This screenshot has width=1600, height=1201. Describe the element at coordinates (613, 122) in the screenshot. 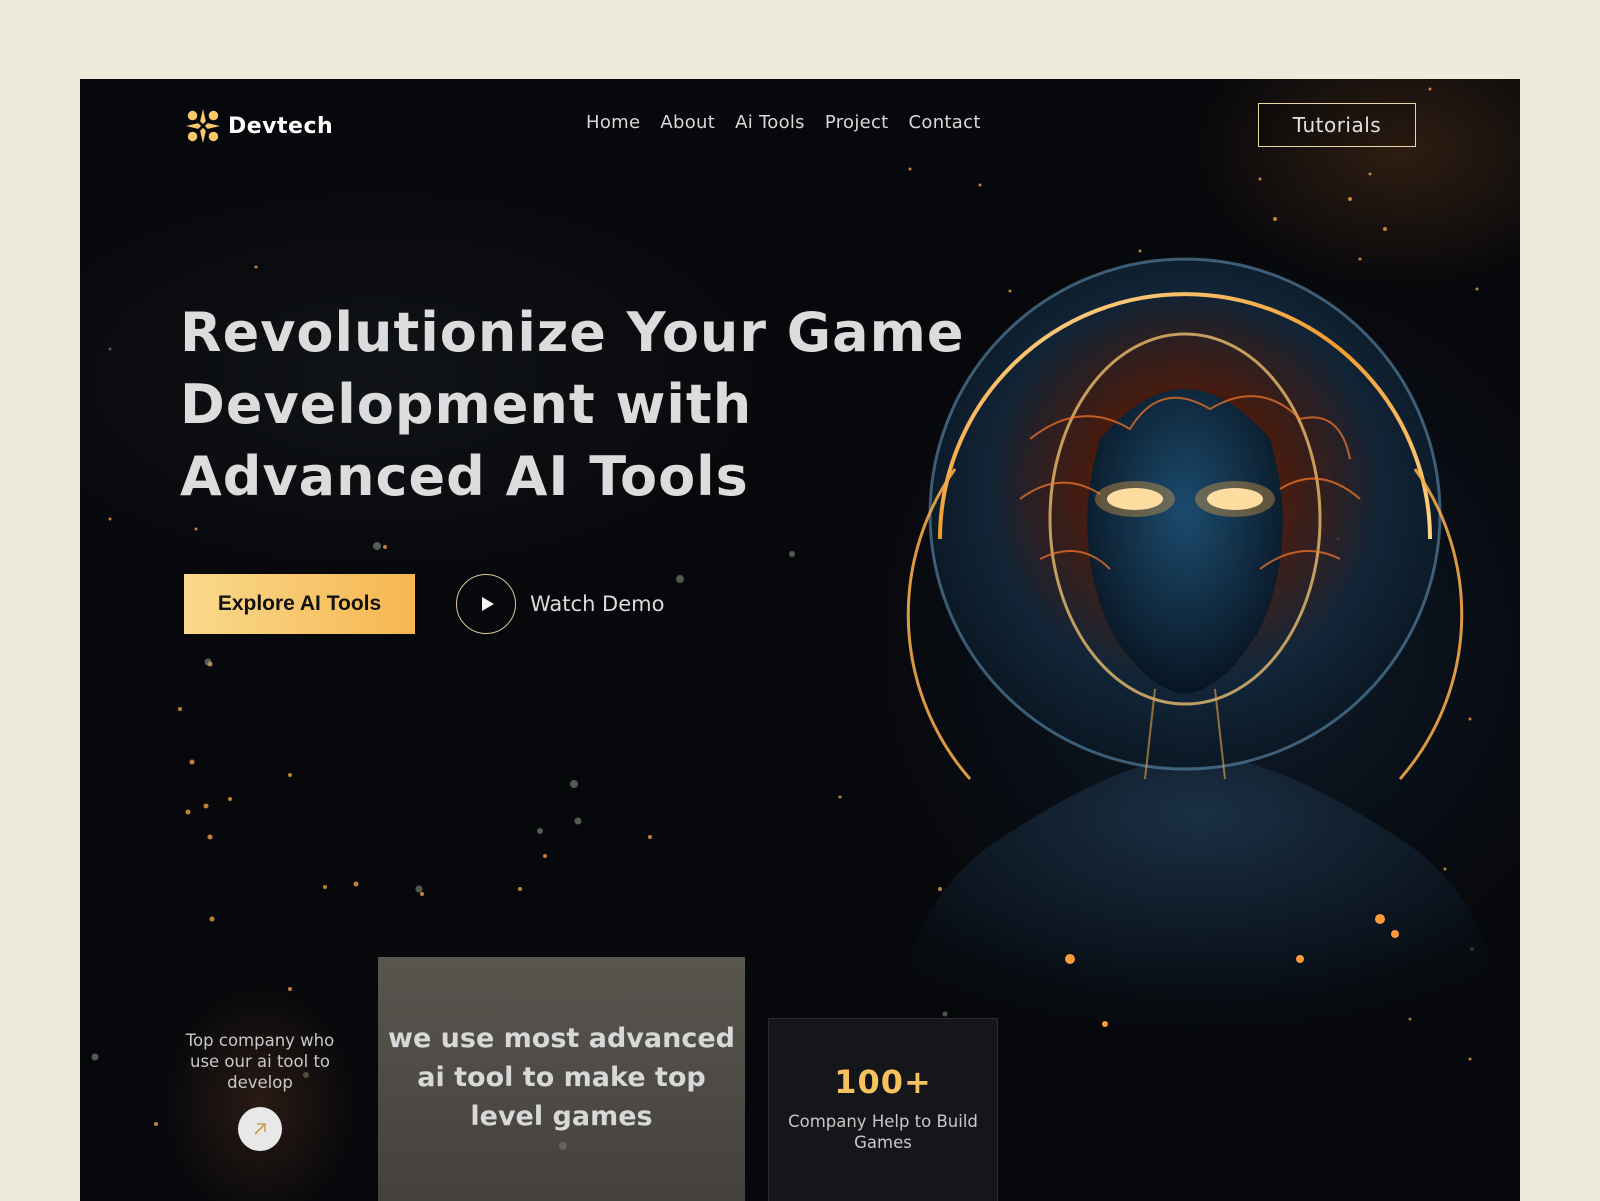

I see `nav-home: Home` at that location.